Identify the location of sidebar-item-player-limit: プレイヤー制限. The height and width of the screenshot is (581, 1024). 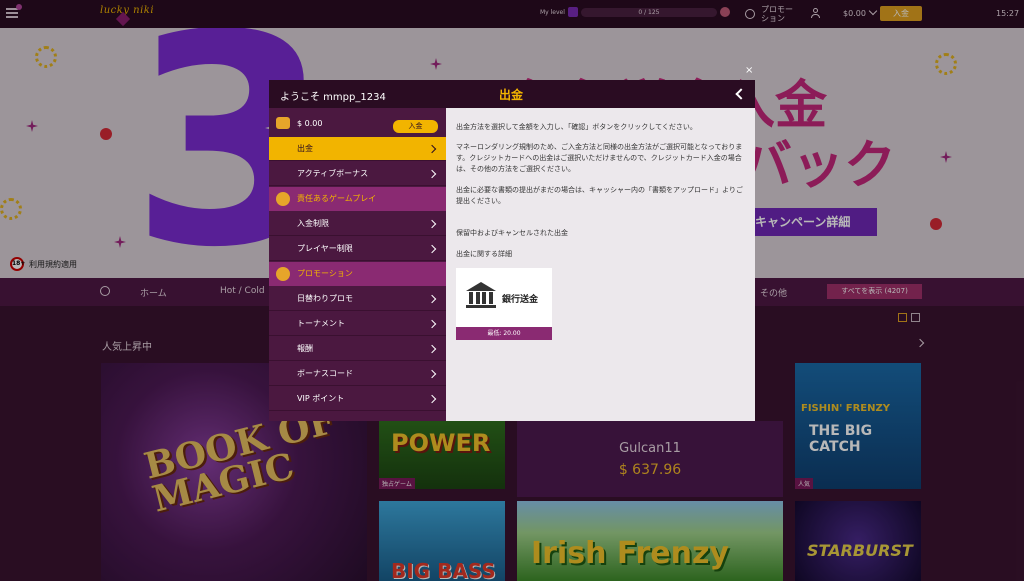
(357, 249).